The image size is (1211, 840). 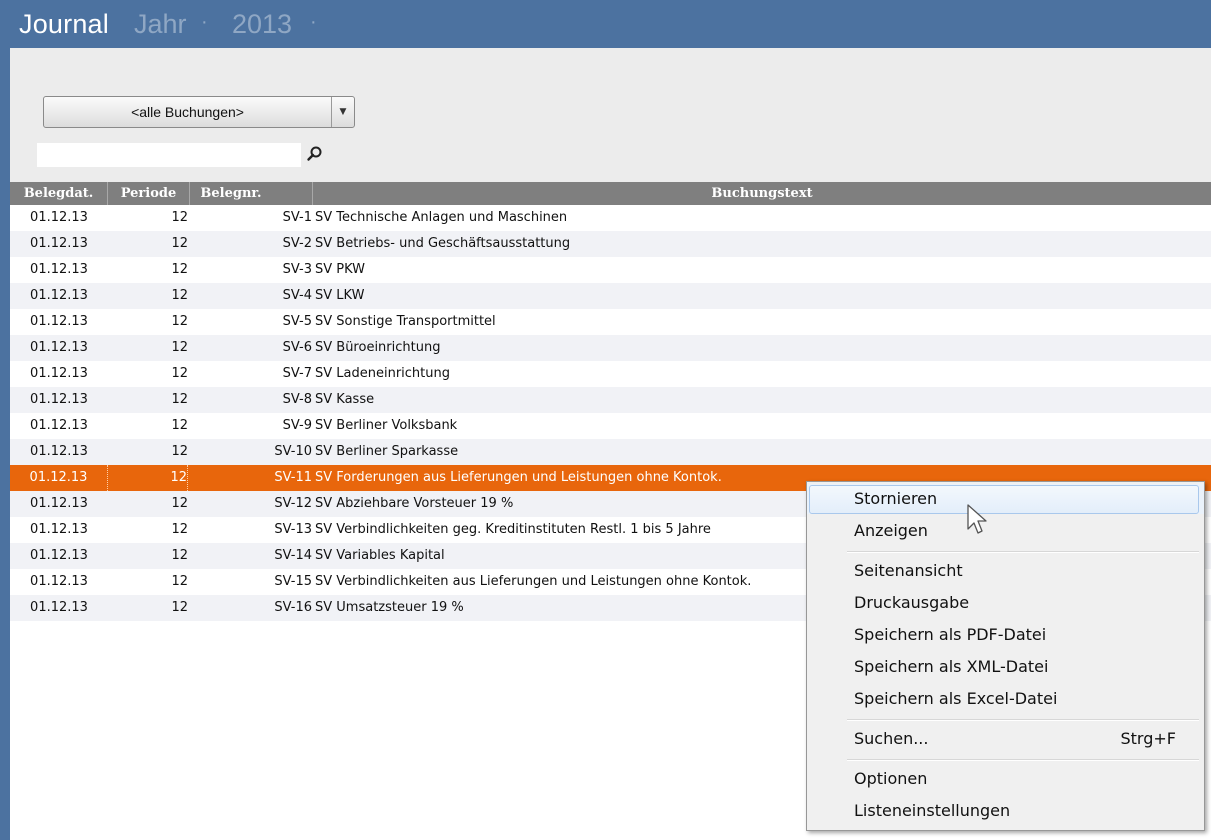 What do you see at coordinates (891, 778) in the screenshot?
I see `menu-item-label: Optionen` at bounding box center [891, 778].